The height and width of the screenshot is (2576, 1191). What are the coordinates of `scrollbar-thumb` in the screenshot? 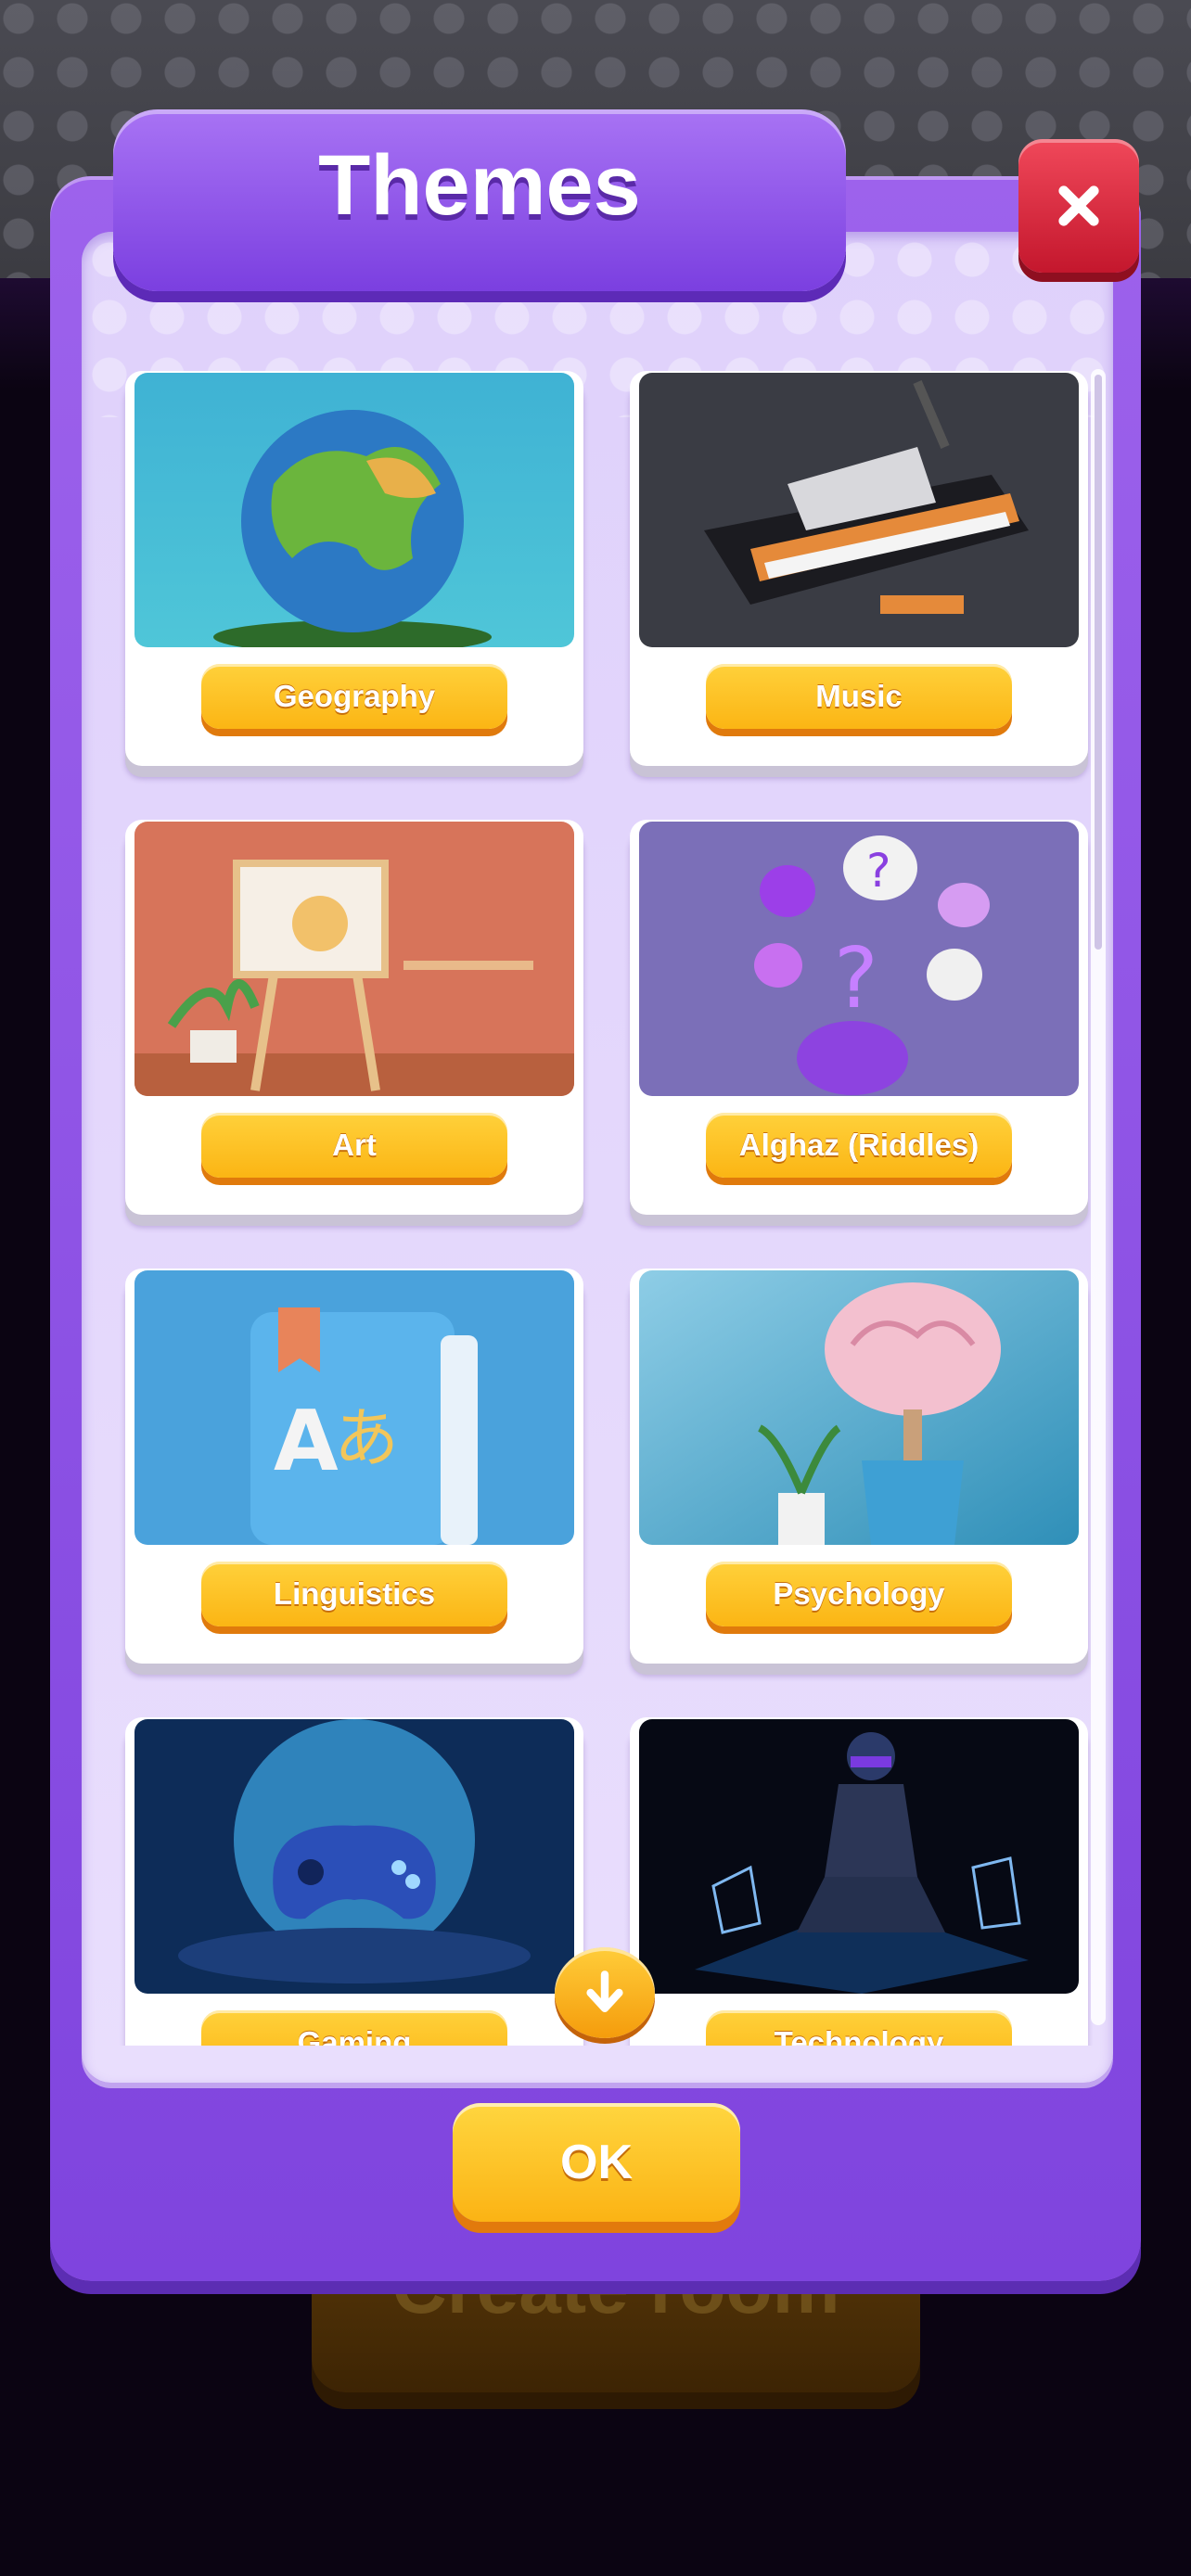 It's located at (1099, 662).